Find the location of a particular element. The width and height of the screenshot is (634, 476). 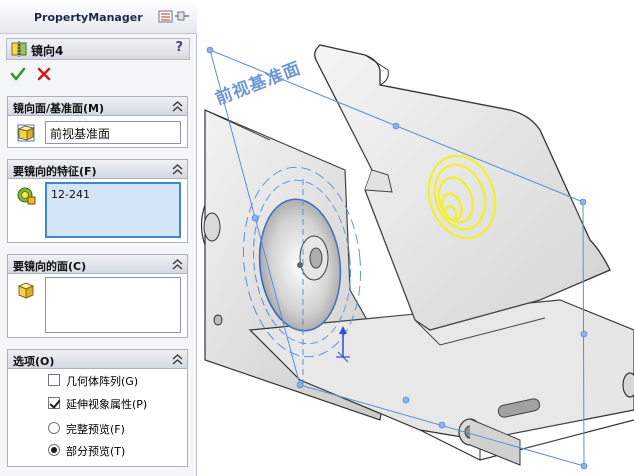

faces-to-mirror-group: 要镜向的面(C) is located at coordinates (97, 296).